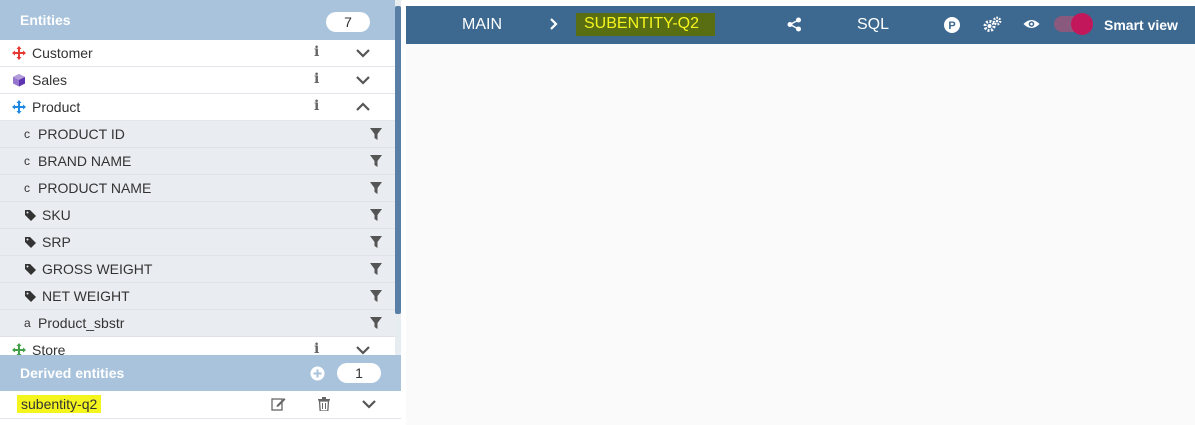 The width and height of the screenshot is (1195, 425). What do you see at coordinates (197, 161) in the screenshot?
I see `attribute-row: c BRAND NAME` at bounding box center [197, 161].